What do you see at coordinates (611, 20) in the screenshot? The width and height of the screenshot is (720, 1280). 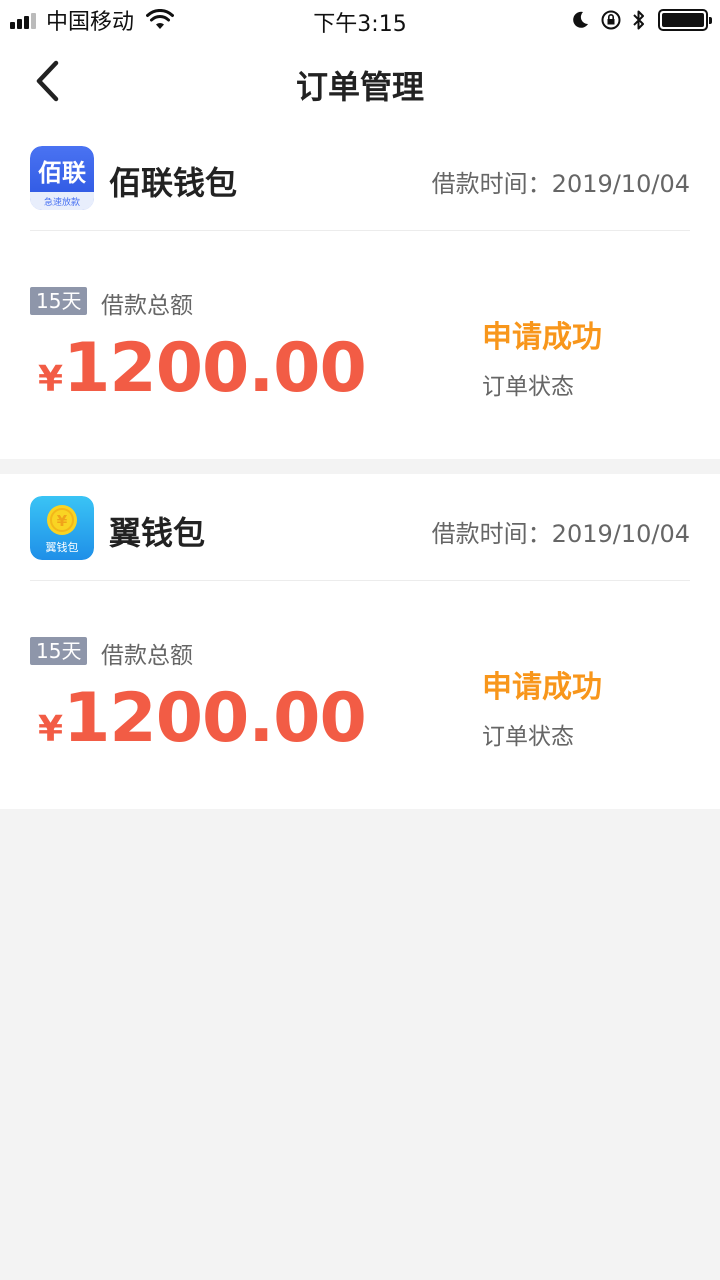 I see `rotation-lock-icon` at bounding box center [611, 20].